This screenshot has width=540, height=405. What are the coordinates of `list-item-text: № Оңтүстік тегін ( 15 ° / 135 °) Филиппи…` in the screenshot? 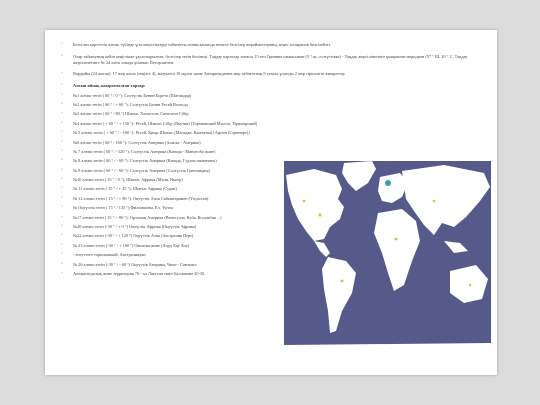 It's located at (123, 208).